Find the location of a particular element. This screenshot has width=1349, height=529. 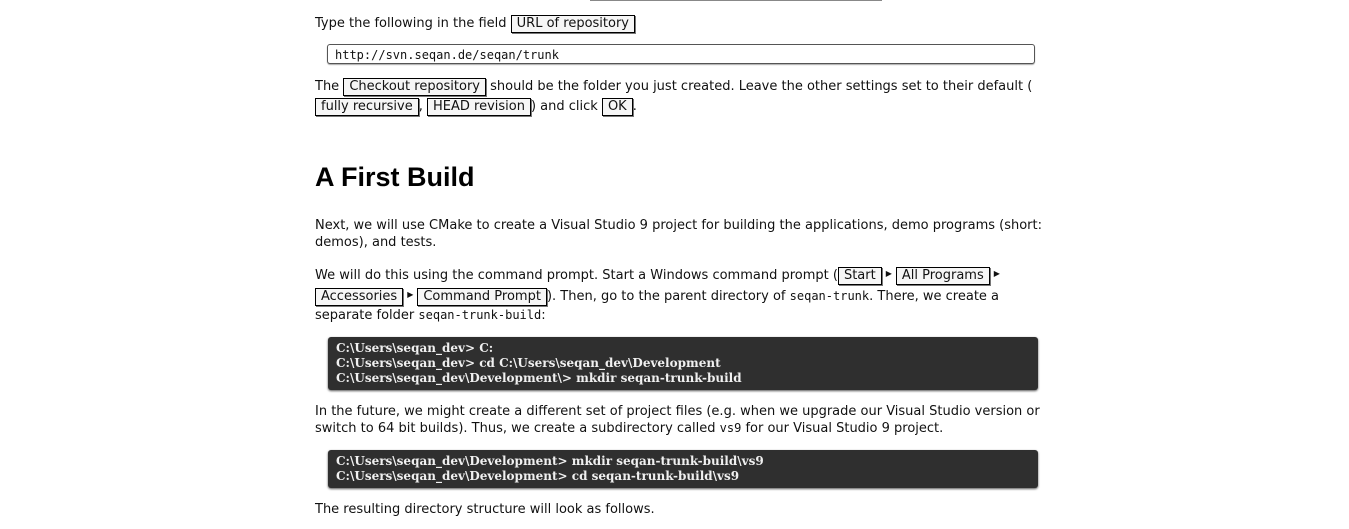

code-block-1: C:\Users\seqan_dev> C is located at coordinates (683, 363).